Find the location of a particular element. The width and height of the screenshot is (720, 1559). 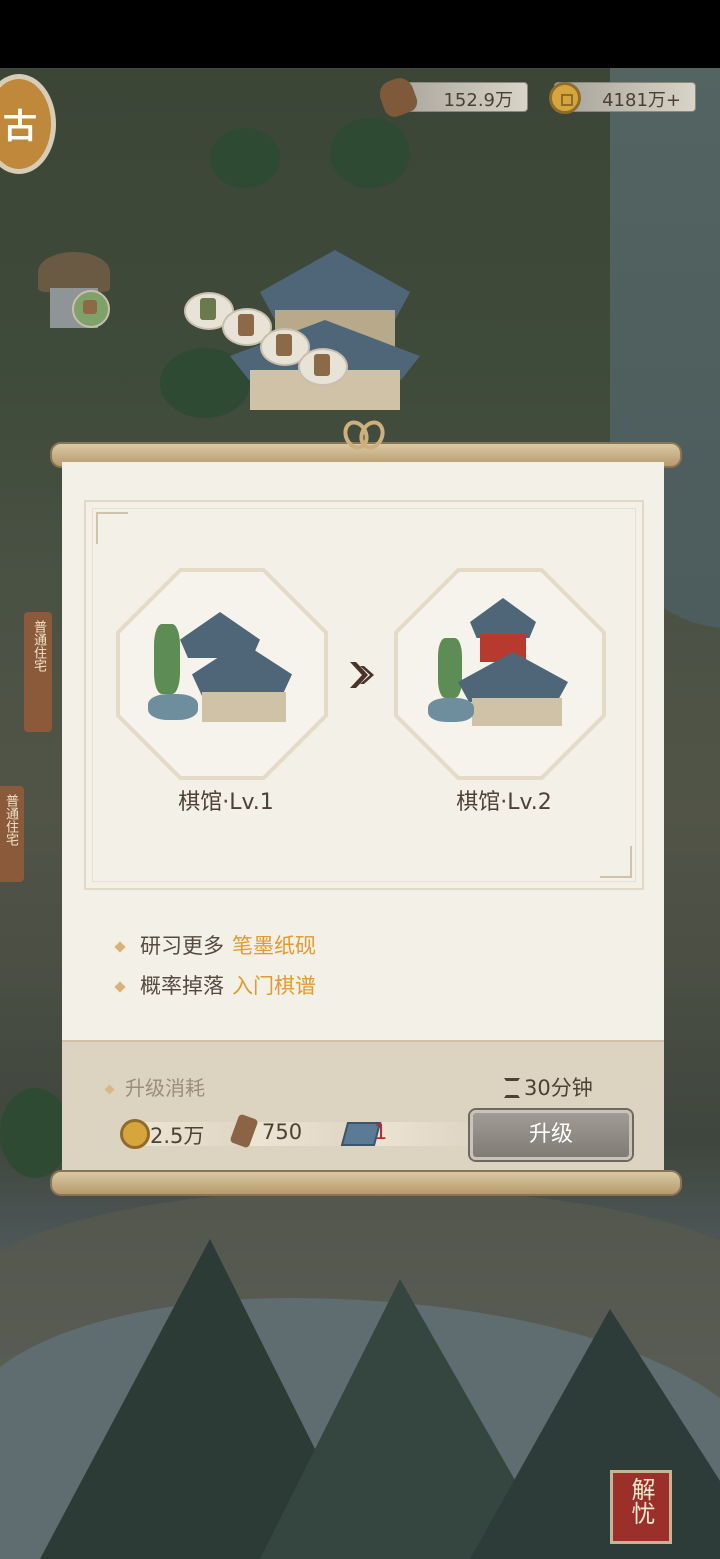

scroll-knot-icon is located at coordinates (364, 437).